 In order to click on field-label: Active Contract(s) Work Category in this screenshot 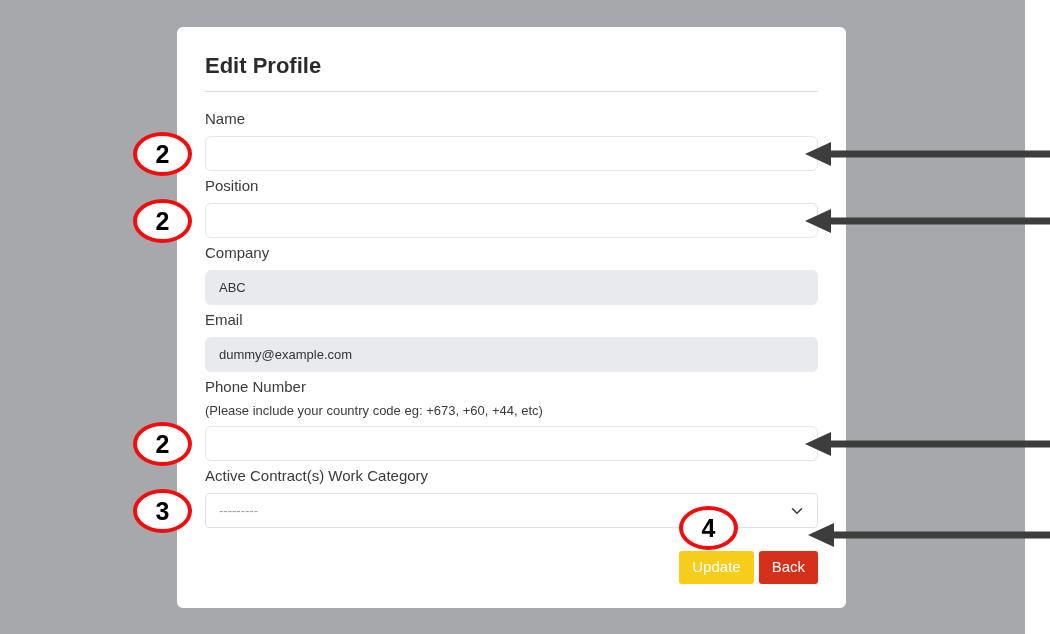, I will do `click(317, 476)`.